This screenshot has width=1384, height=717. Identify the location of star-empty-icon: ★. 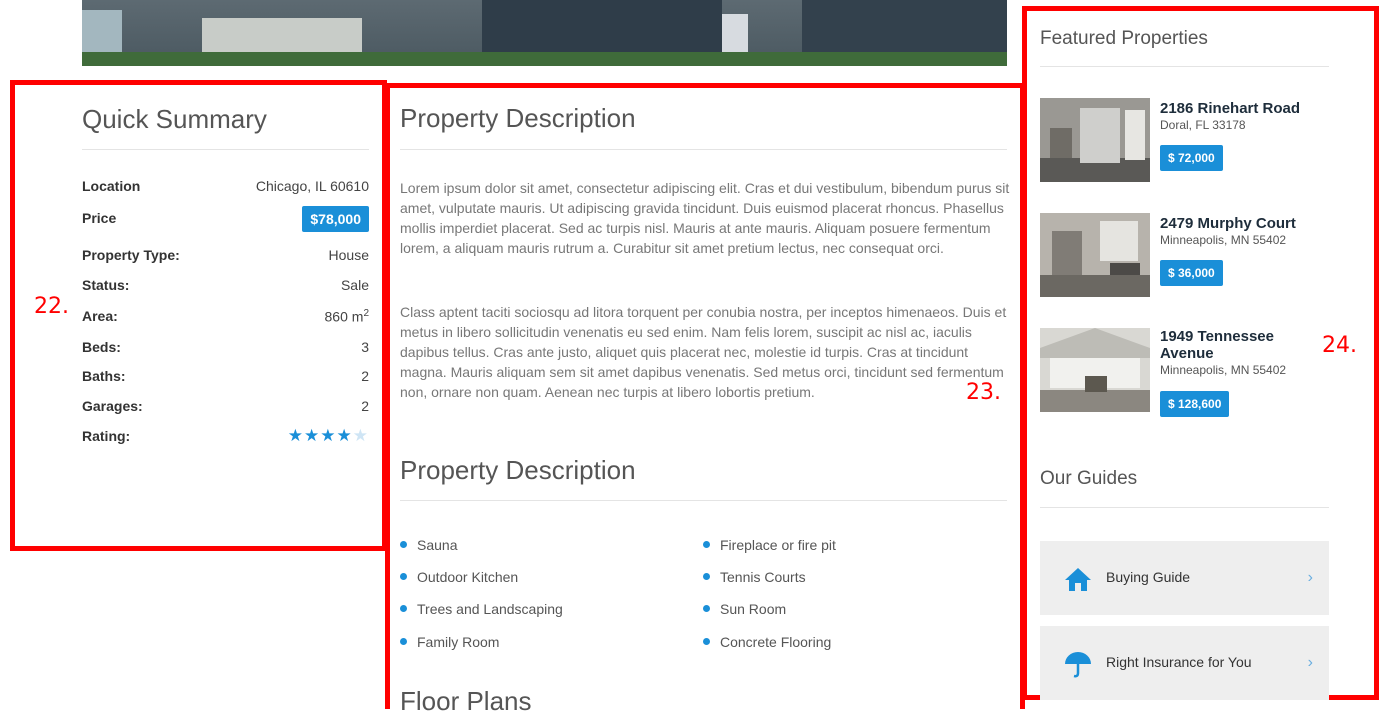
(360, 435).